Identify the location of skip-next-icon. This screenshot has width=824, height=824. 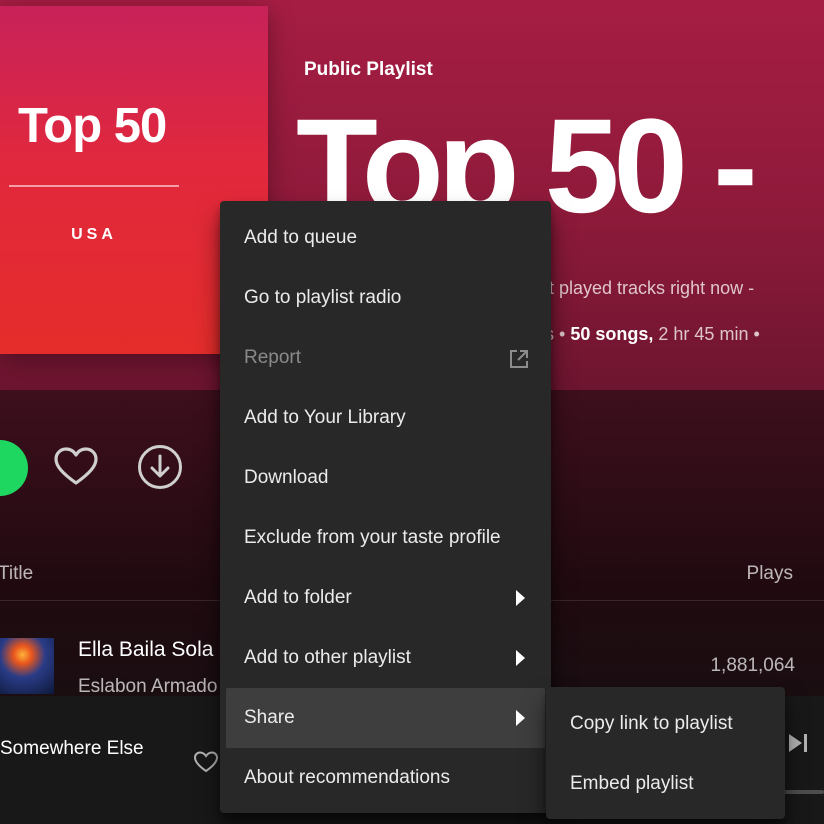
(798, 743).